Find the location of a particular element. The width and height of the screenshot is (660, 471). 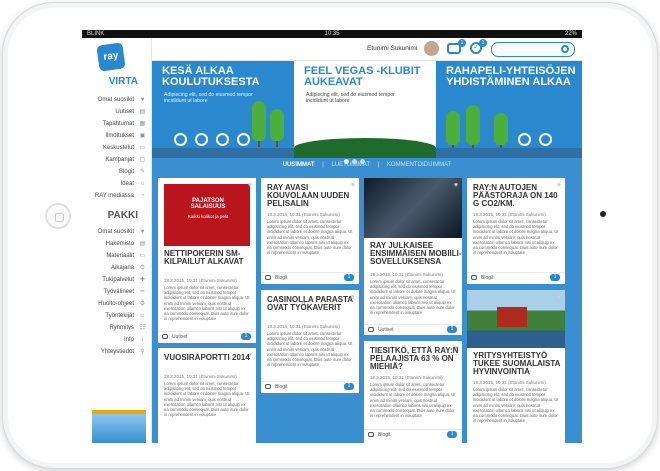

home-button is located at coordinates (58, 216).